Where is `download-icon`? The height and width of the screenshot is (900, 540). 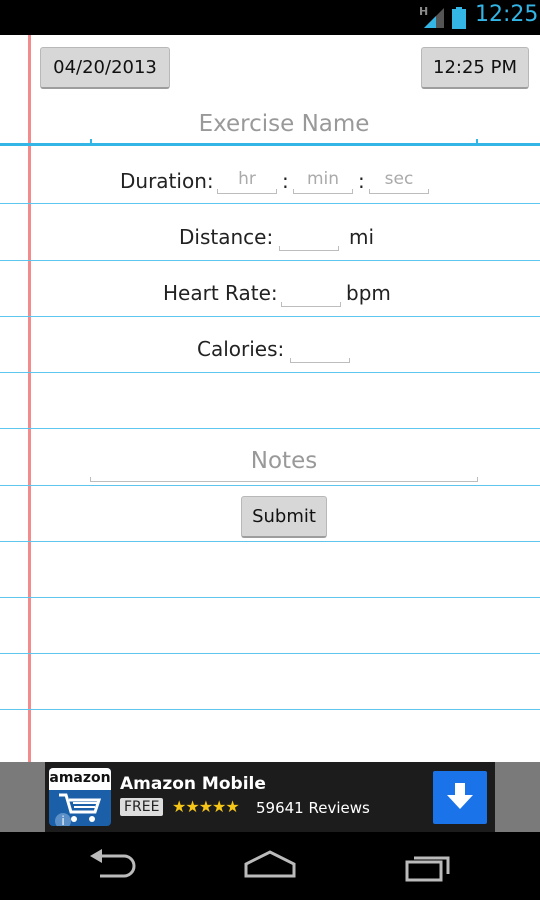 download-icon is located at coordinates (460, 796).